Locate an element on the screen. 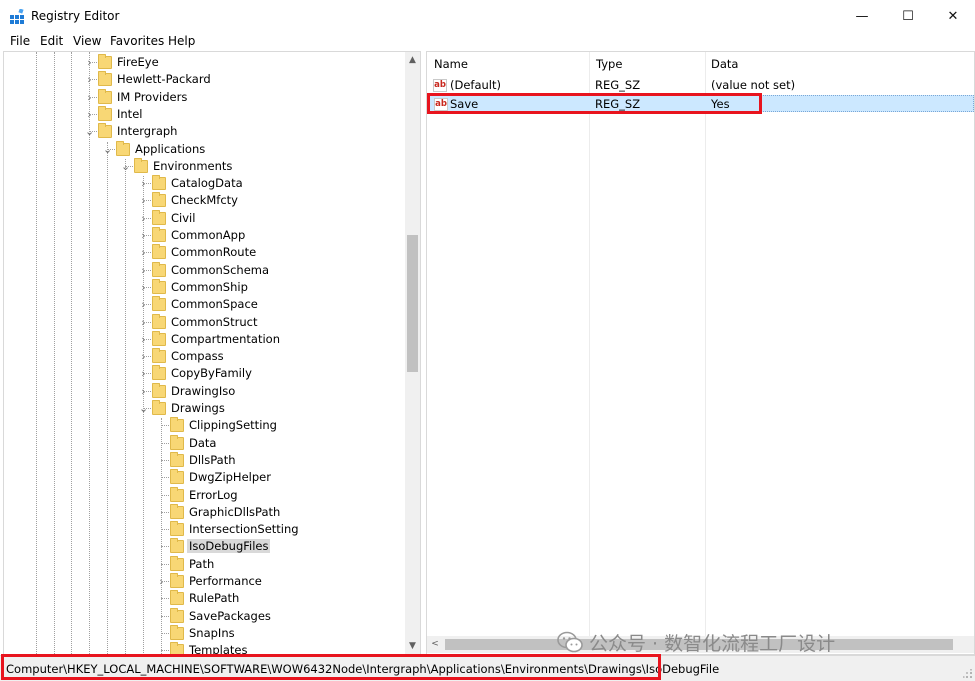  scroll-up-arrow-icon: ▲ is located at coordinates (412, 60).